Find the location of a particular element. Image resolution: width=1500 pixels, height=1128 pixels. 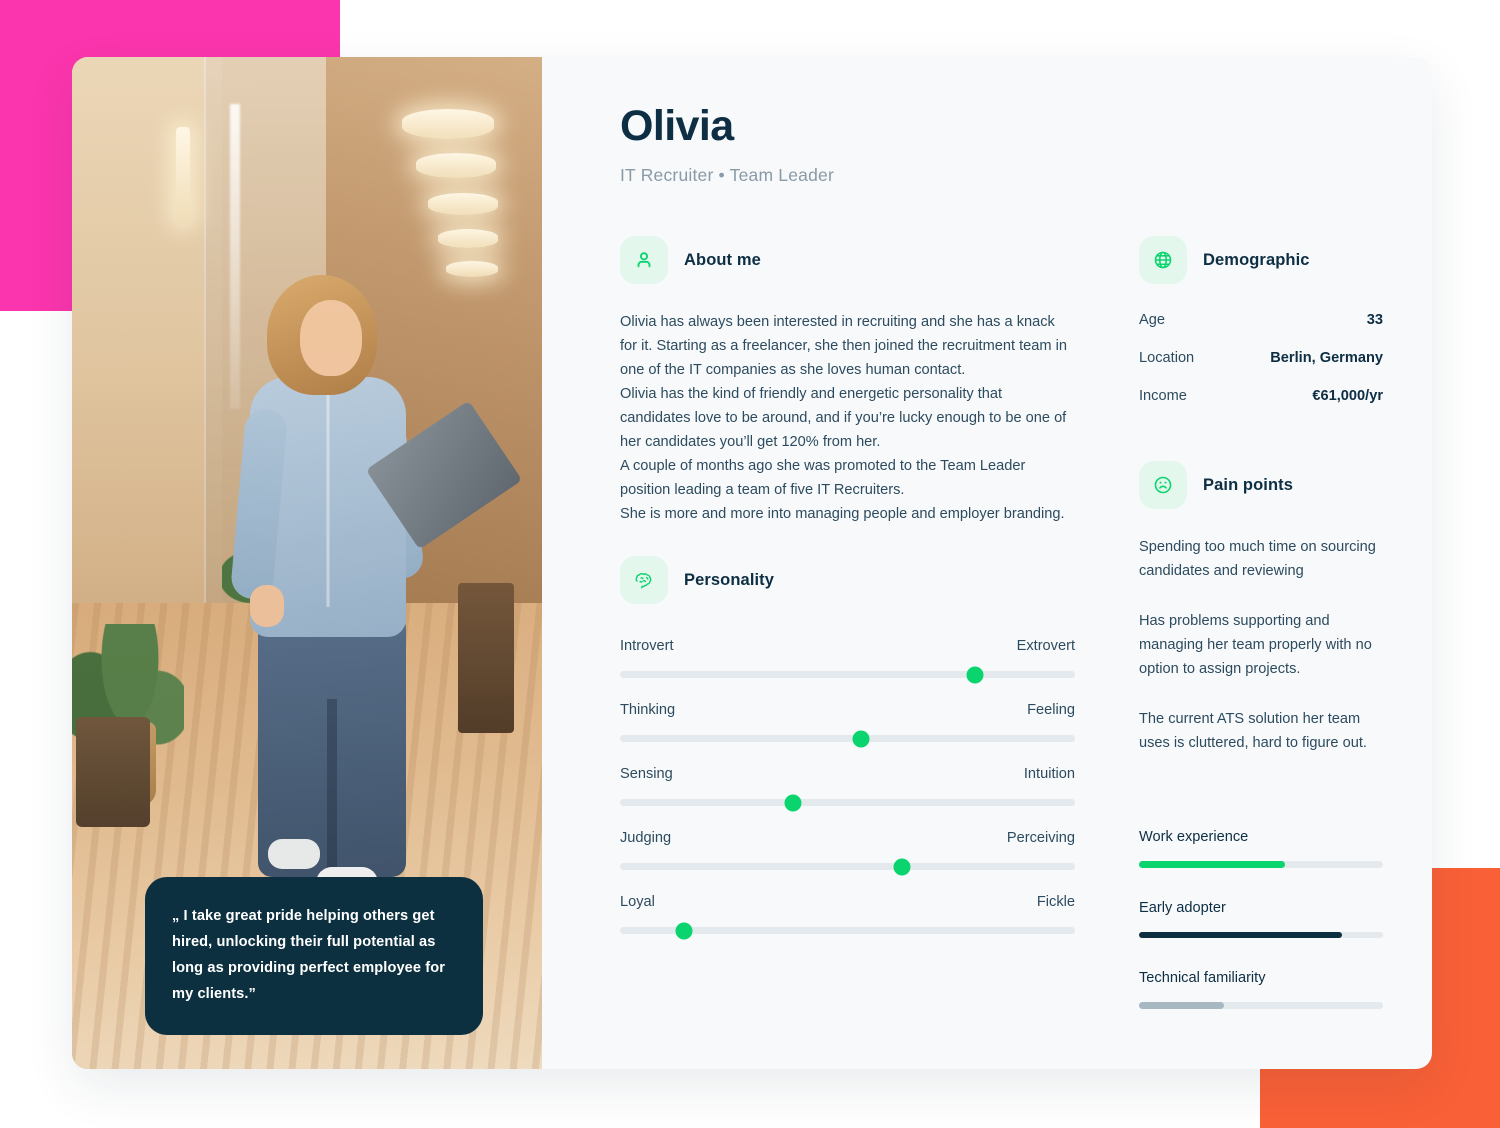

slider-right-label: Extrovert is located at coordinates (1045, 646).